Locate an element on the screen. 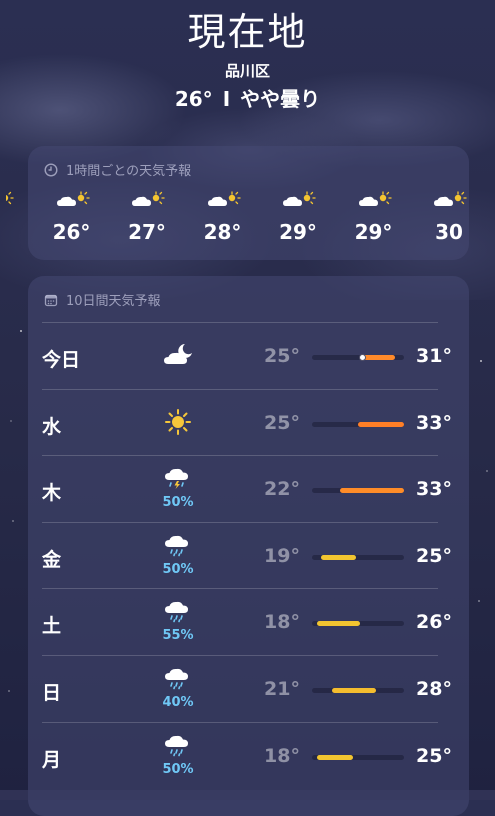  hourly-item: 27° is located at coordinates (147, 217).